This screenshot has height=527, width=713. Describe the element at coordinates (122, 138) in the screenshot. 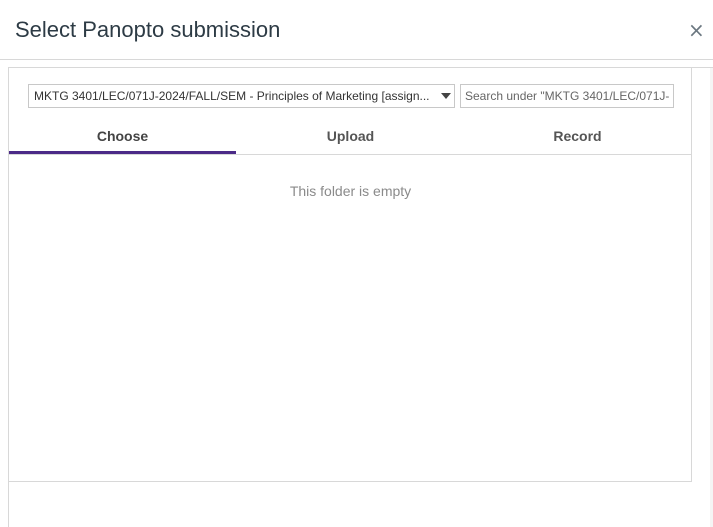

I see `tab-choose: Choose` at that location.